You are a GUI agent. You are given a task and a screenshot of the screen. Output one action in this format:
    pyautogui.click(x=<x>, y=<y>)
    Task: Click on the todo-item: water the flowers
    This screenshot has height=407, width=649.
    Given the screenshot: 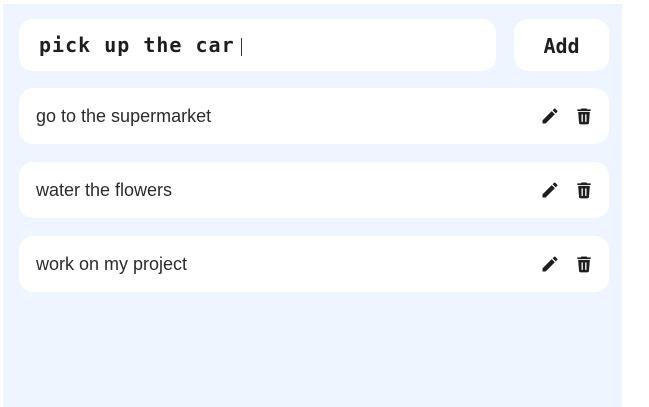 What is the action you would take?
    pyautogui.click(x=314, y=190)
    